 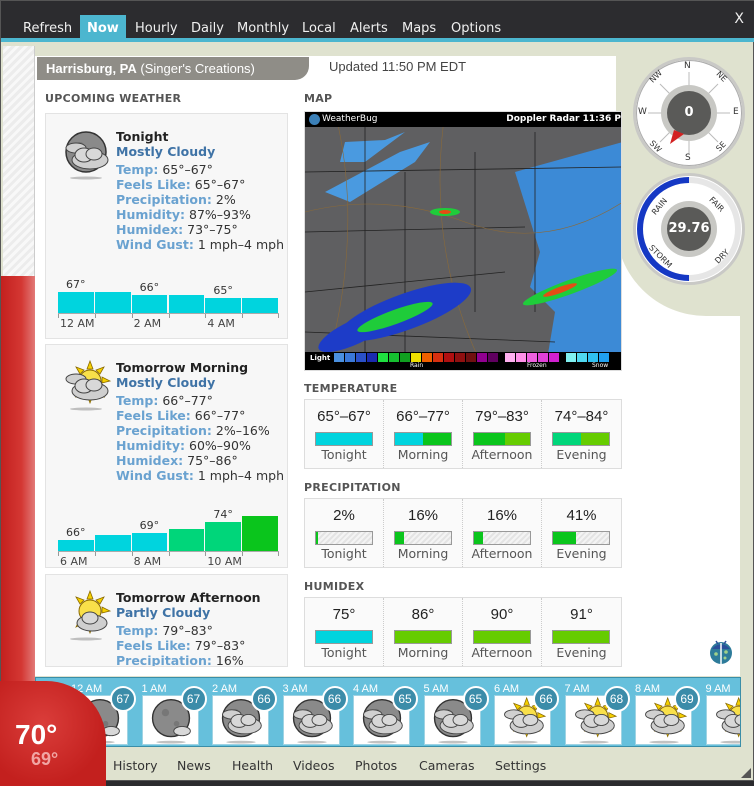 What do you see at coordinates (688, 158) in the screenshot?
I see `compass-label-s: S` at bounding box center [688, 158].